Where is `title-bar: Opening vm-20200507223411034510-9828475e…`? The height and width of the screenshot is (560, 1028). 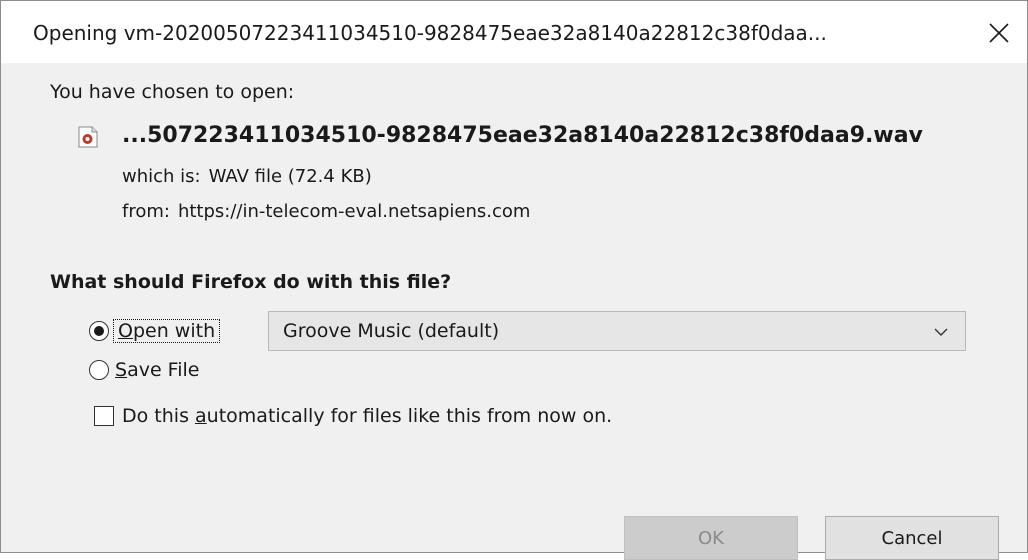 title-bar: Opening vm-20200507223411034510-9828475e… is located at coordinates (514, 32).